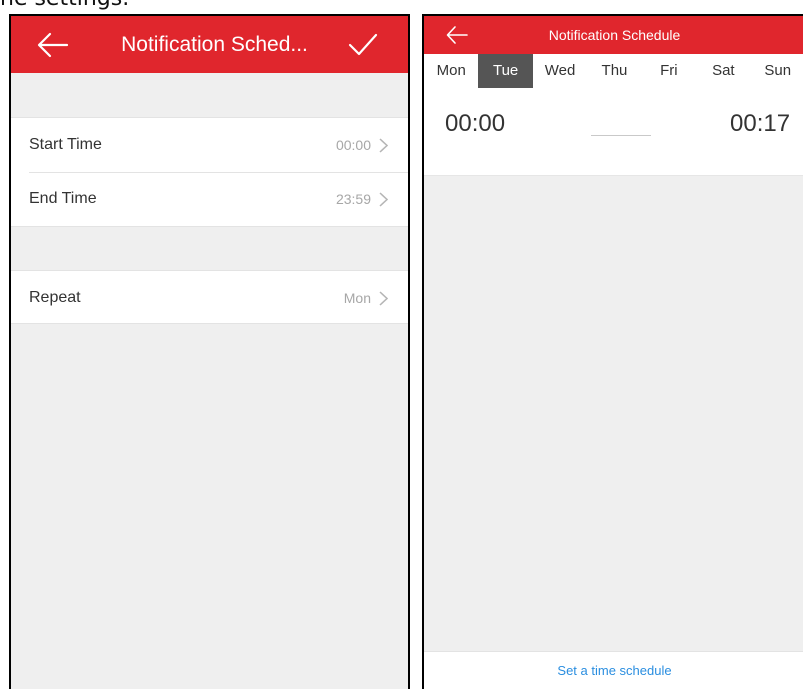  What do you see at coordinates (505, 71) in the screenshot?
I see `tab-tue: Tue` at bounding box center [505, 71].